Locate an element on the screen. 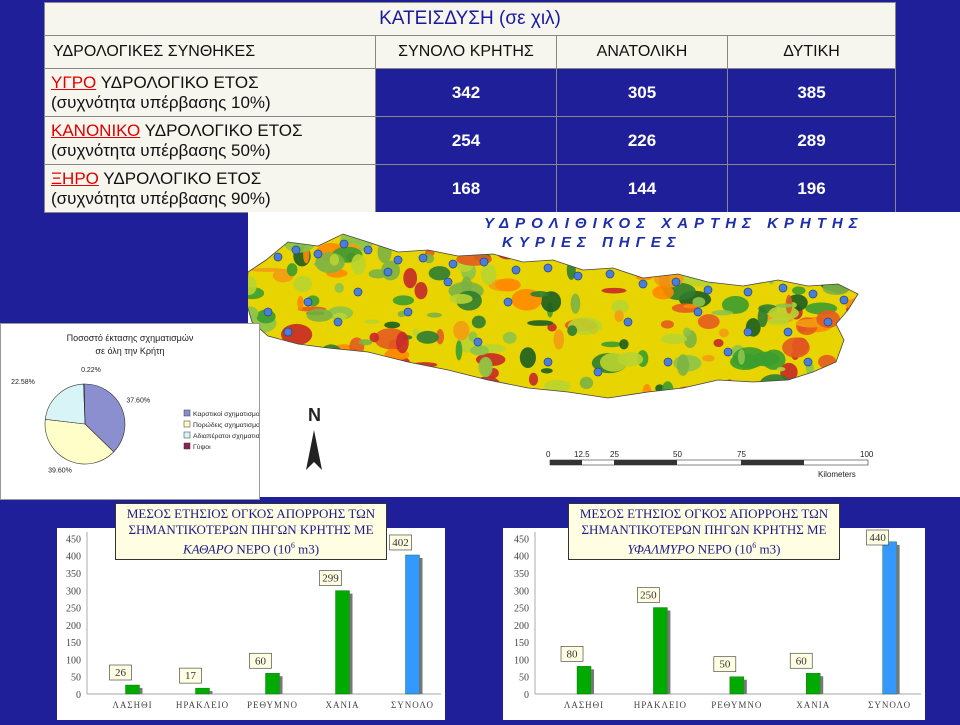 This screenshot has height=725, width=960. x-tick-label: ΗΡΑΚΛΕΙΟ is located at coordinates (660, 705).